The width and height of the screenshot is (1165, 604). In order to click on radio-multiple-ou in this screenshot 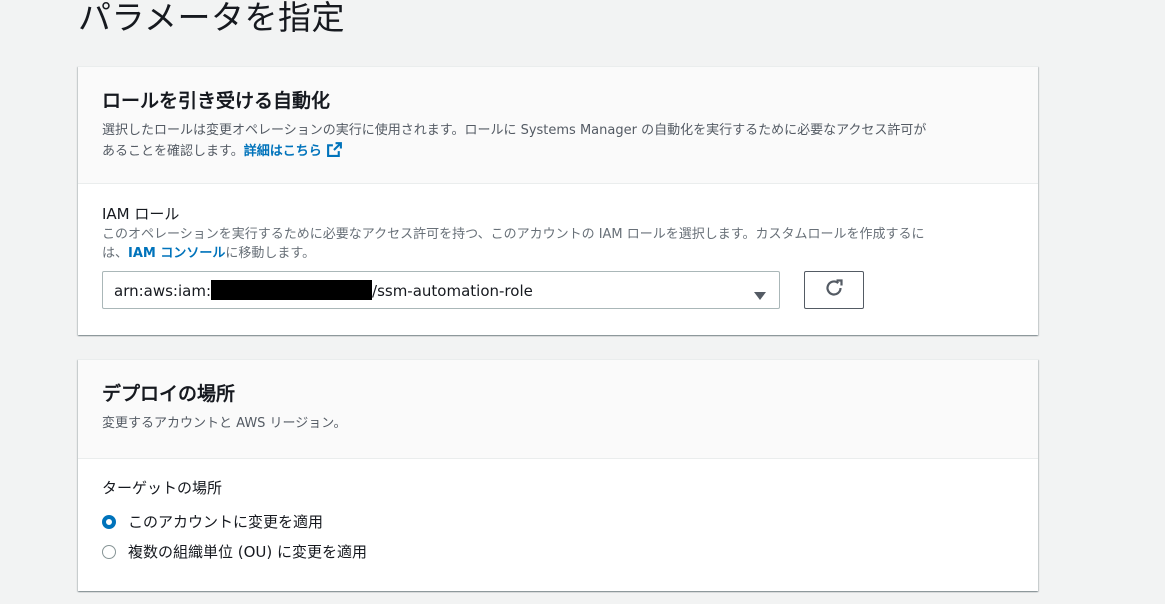, I will do `click(109, 551)`.